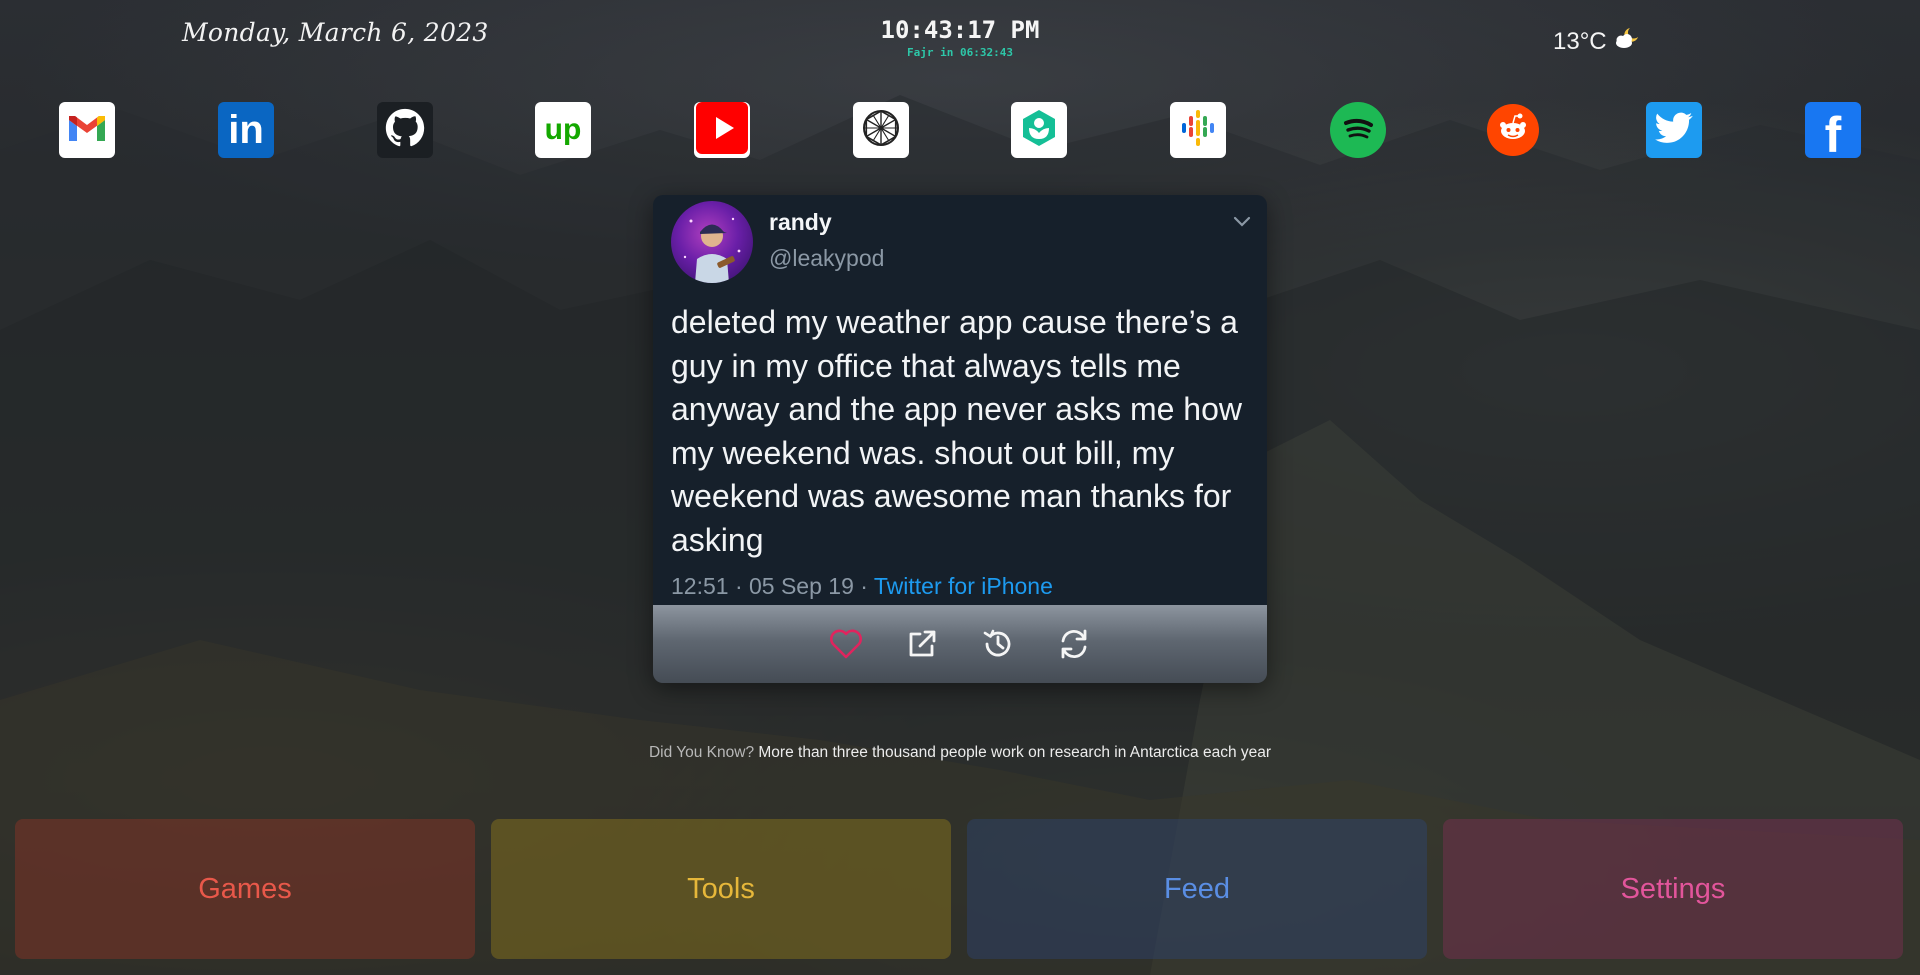  I want to click on games-tile: Games, so click(245, 889).